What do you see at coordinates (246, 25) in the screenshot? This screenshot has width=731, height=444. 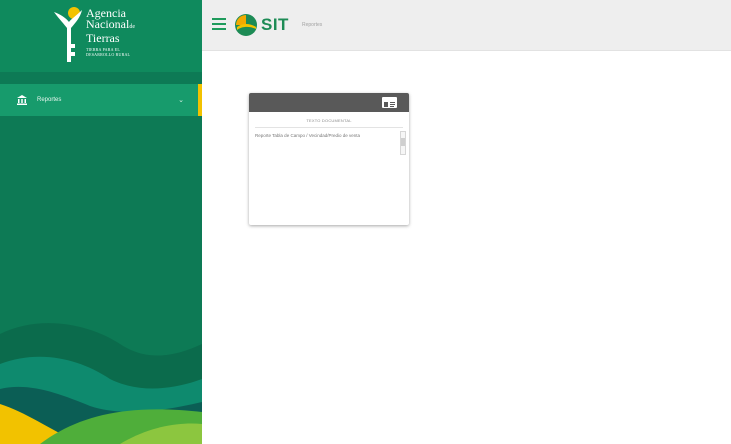 I see `sit-logo-icon` at bounding box center [246, 25].